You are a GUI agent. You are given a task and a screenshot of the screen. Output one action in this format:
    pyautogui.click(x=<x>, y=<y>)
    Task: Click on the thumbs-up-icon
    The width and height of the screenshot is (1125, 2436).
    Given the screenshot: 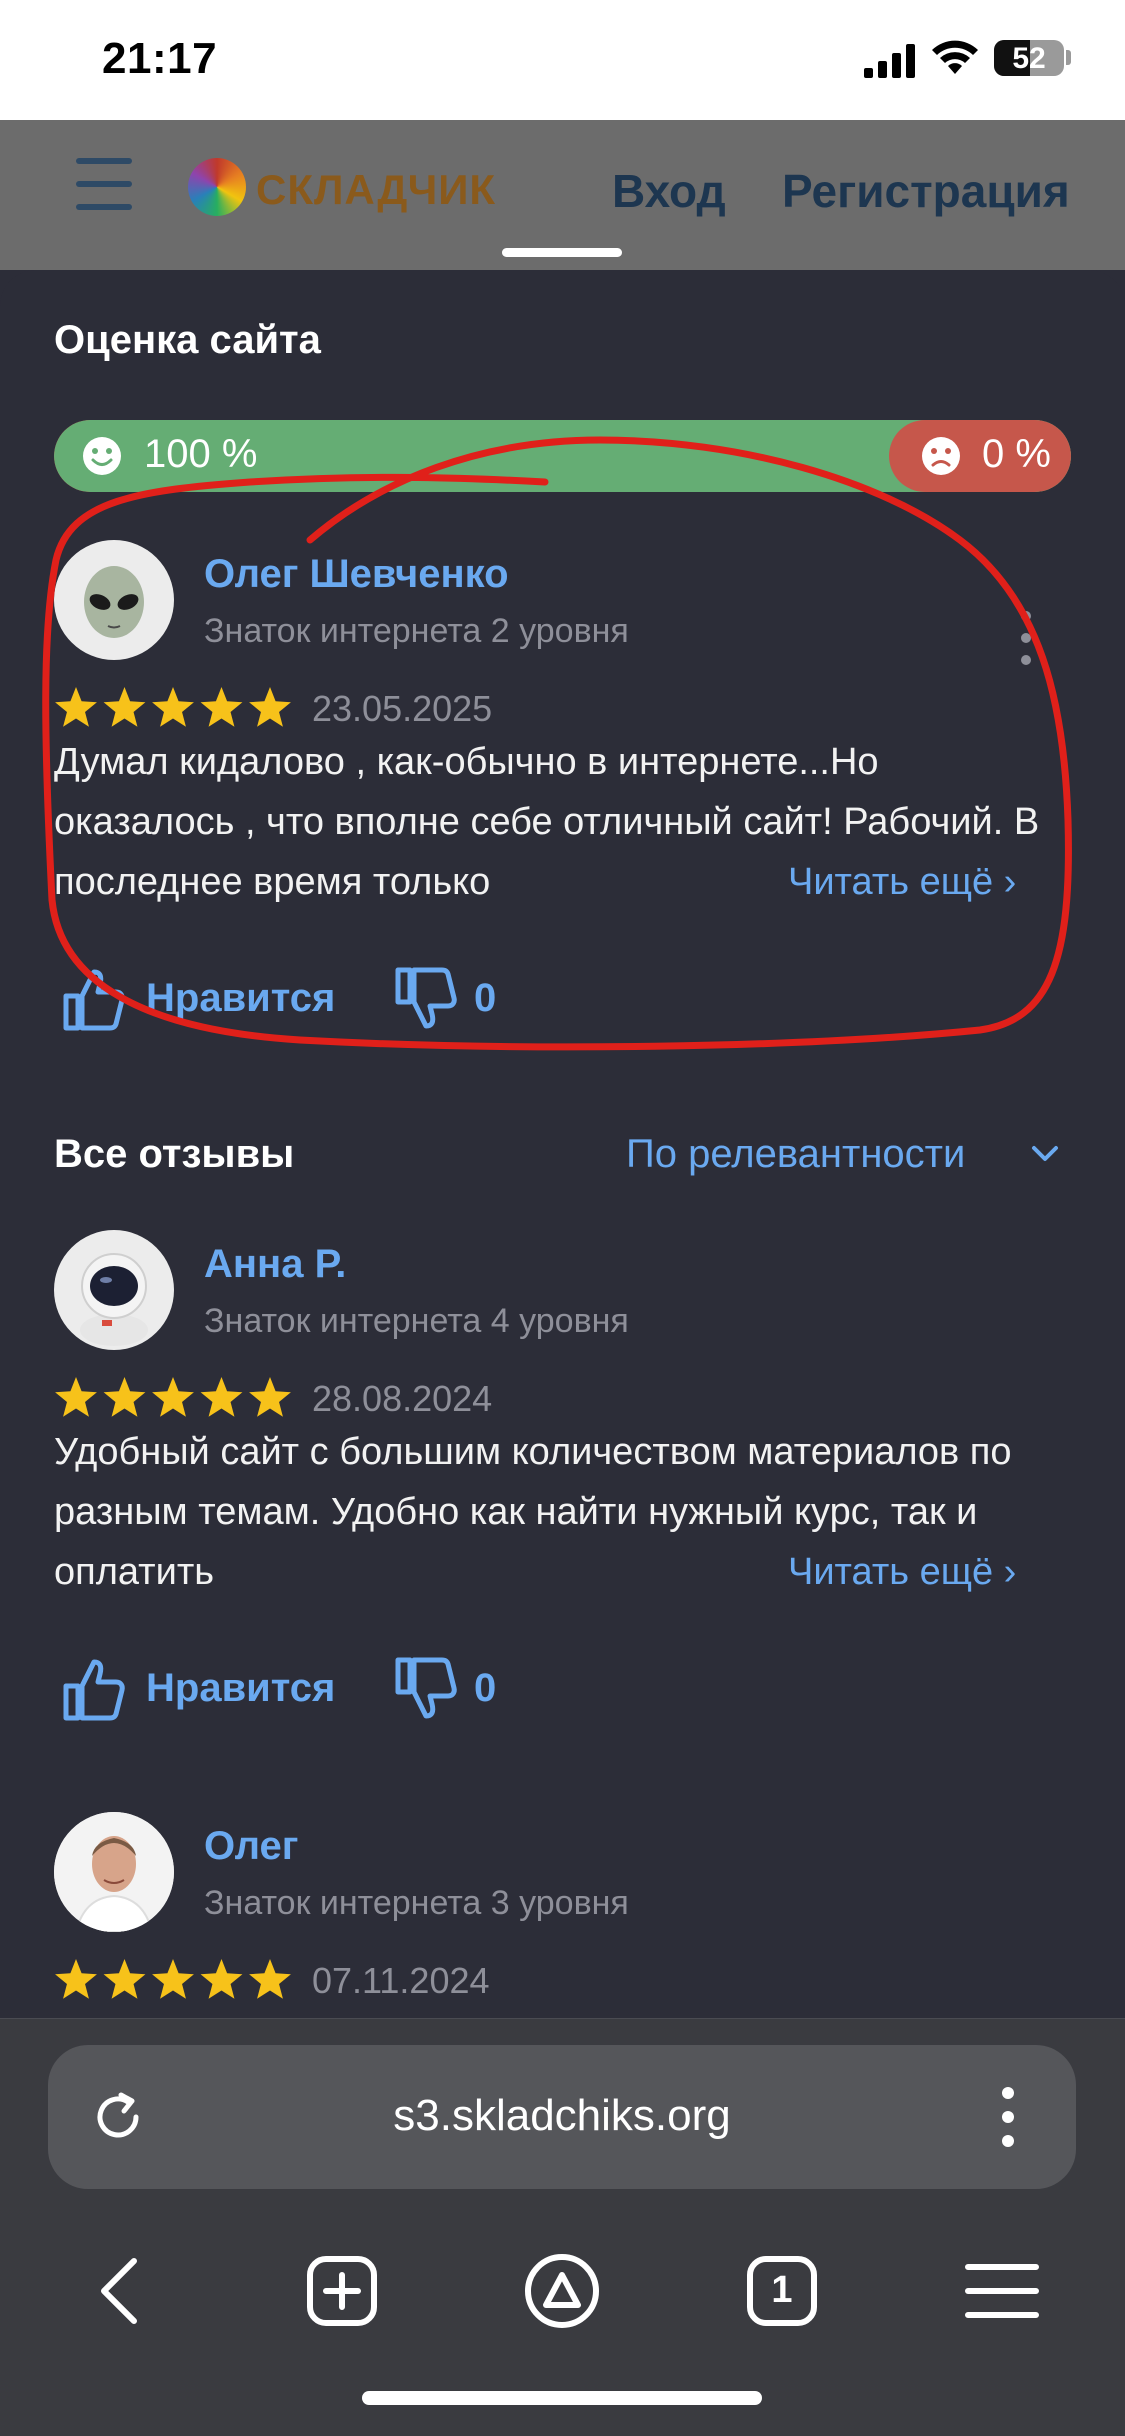 What is the action you would take?
    pyautogui.click(x=93, y=1689)
    